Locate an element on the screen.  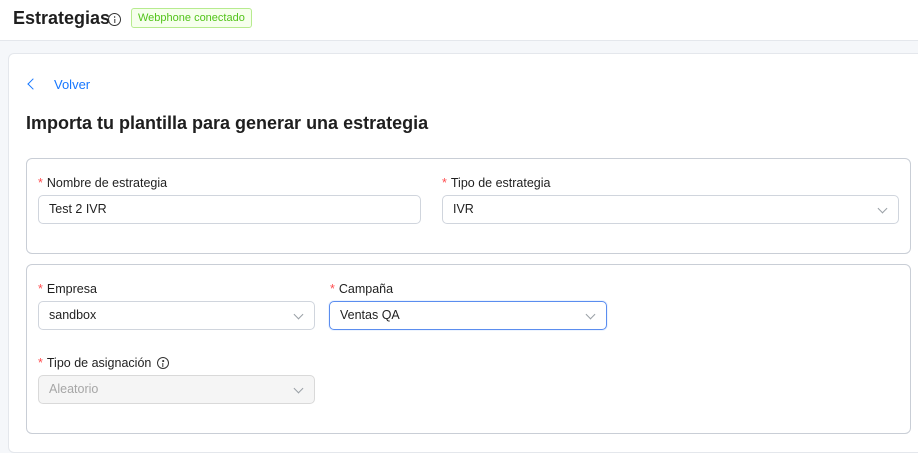
strategy-name-input: Test 2 IVR is located at coordinates (229, 209).